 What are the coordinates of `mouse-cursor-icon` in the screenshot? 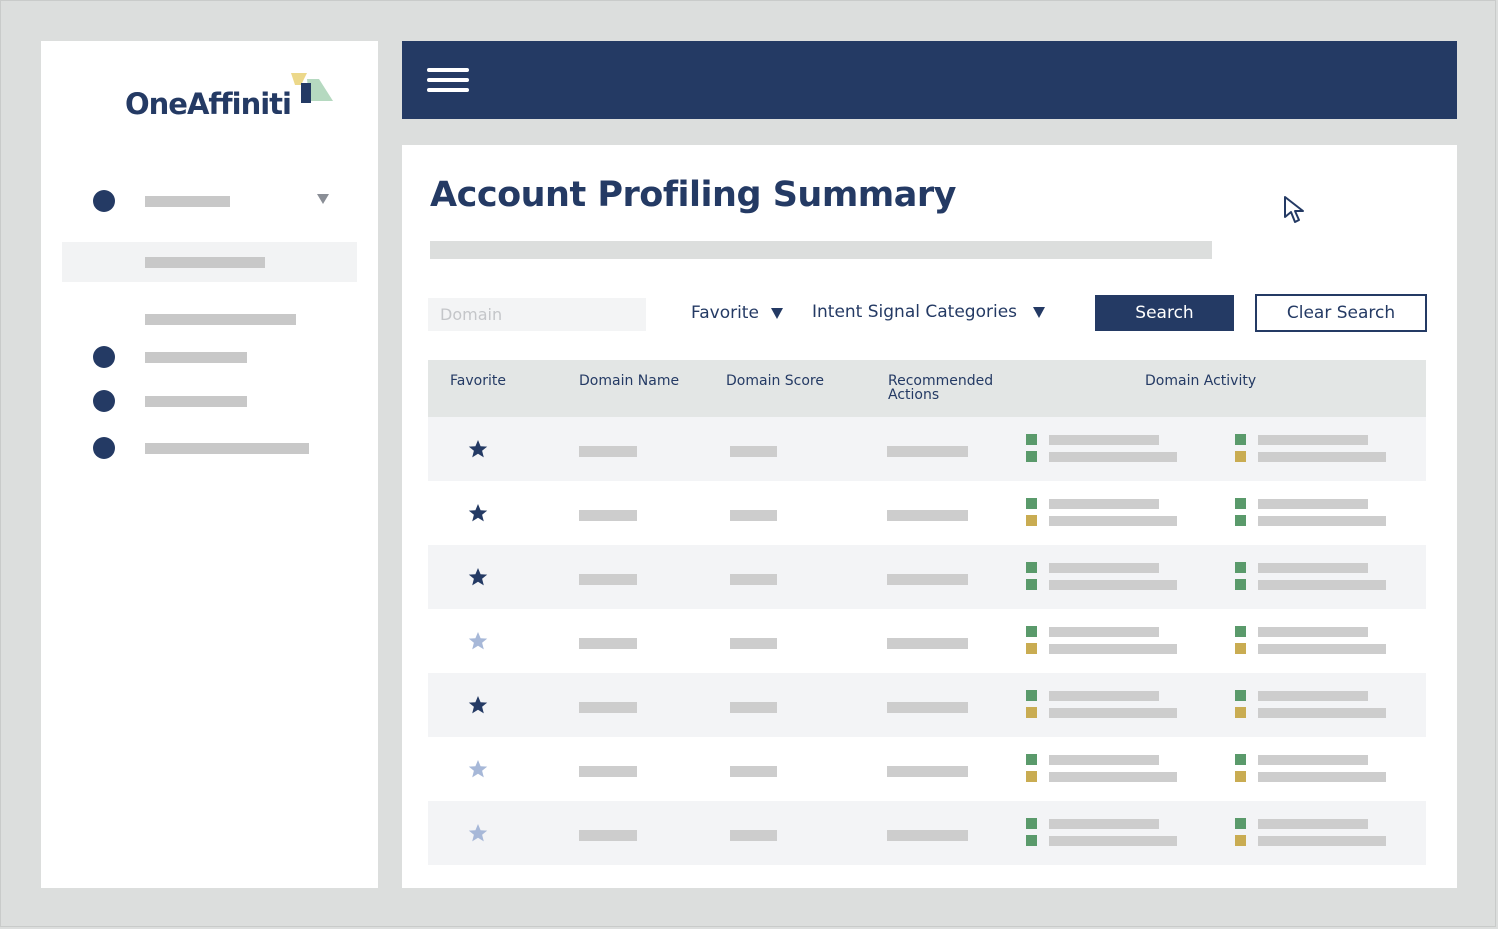 It's located at (1294, 209).